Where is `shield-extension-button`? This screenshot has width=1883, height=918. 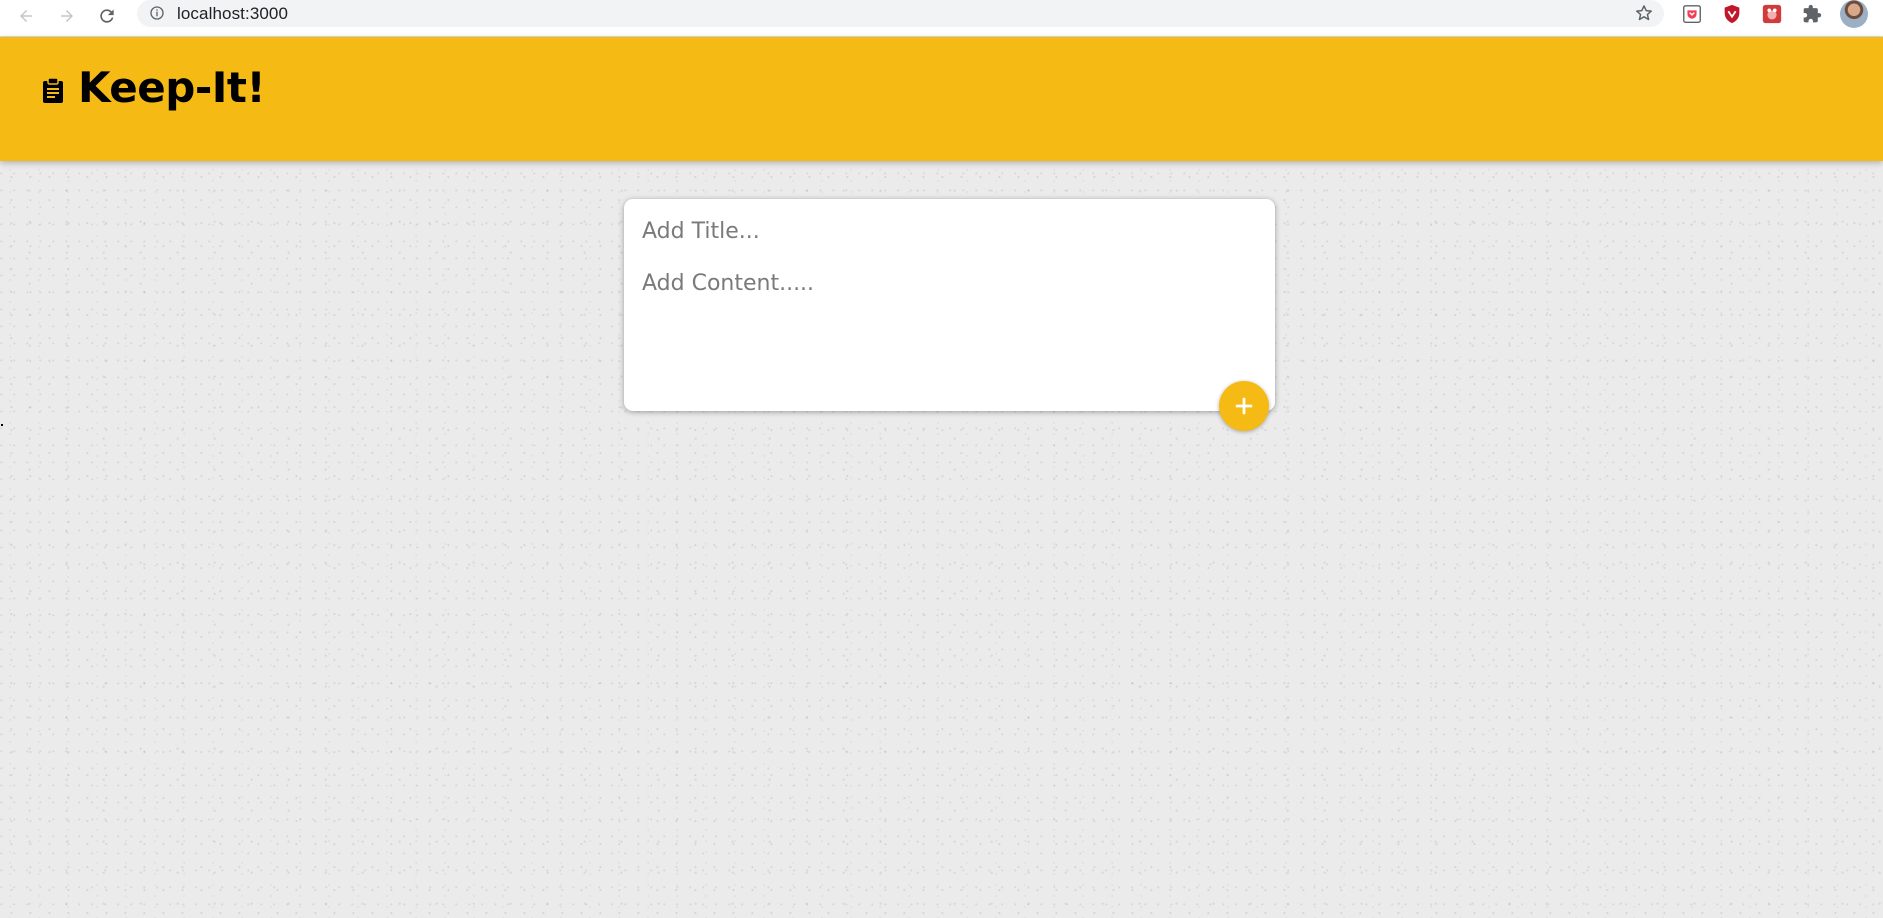 shield-extension-button is located at coordinates (1732, 14).